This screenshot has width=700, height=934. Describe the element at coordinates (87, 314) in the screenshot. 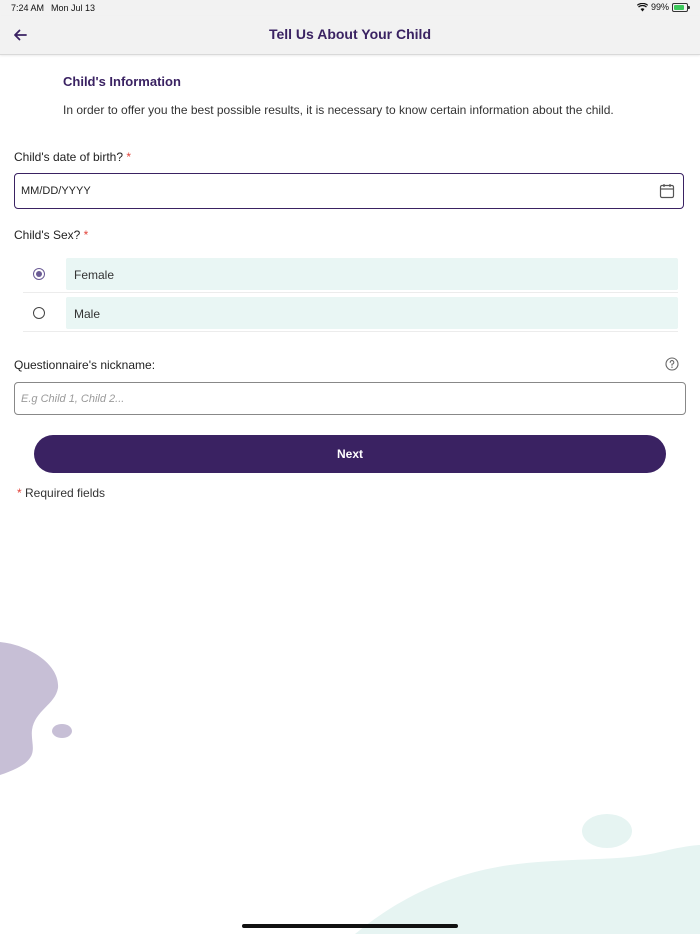

I see `radio-label: Male` at that location.